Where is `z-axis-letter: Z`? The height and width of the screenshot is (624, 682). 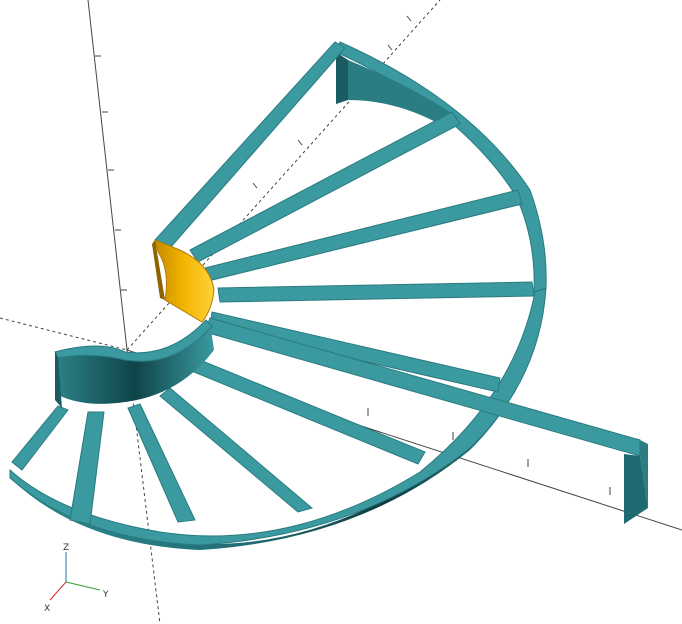
z-axis-letter: Z is located at coordinates (66, 548).